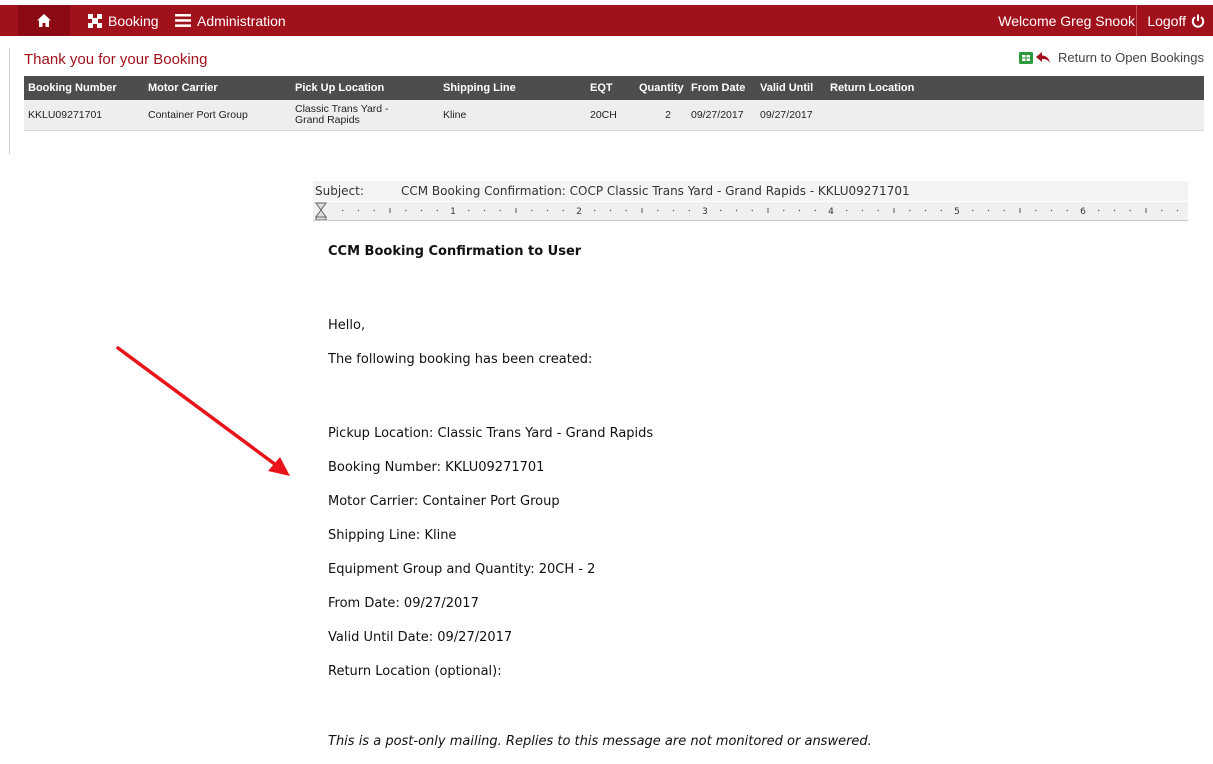  What do you see at coordinates (721, 115) in the screenshot?
I see `cell-from-date: 09/27/2017` at bounding box center [721, 115].